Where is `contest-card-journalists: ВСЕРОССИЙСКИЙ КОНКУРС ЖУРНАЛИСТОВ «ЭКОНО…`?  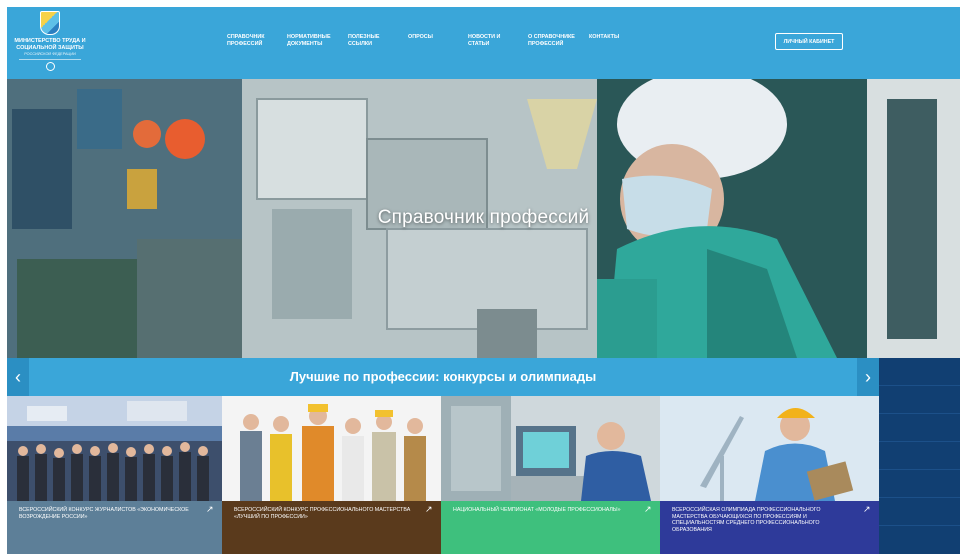 contest-card-journalists: ВСЕРОССИЙСКИЙ КОНКУРС ЖУРНАЛИСТОВ «ЭКОНО… is located at coordinates (114, 475).